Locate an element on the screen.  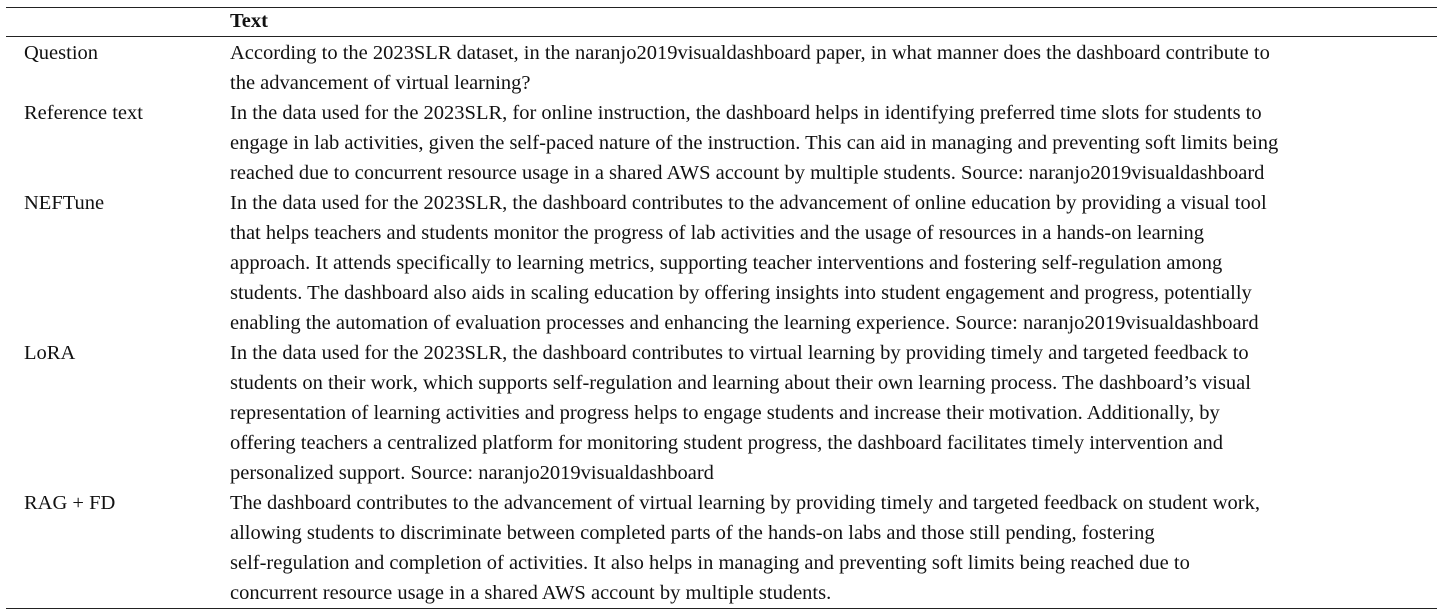
text-line: the advancement of virtual learning? is located at coordinates (380, 83).